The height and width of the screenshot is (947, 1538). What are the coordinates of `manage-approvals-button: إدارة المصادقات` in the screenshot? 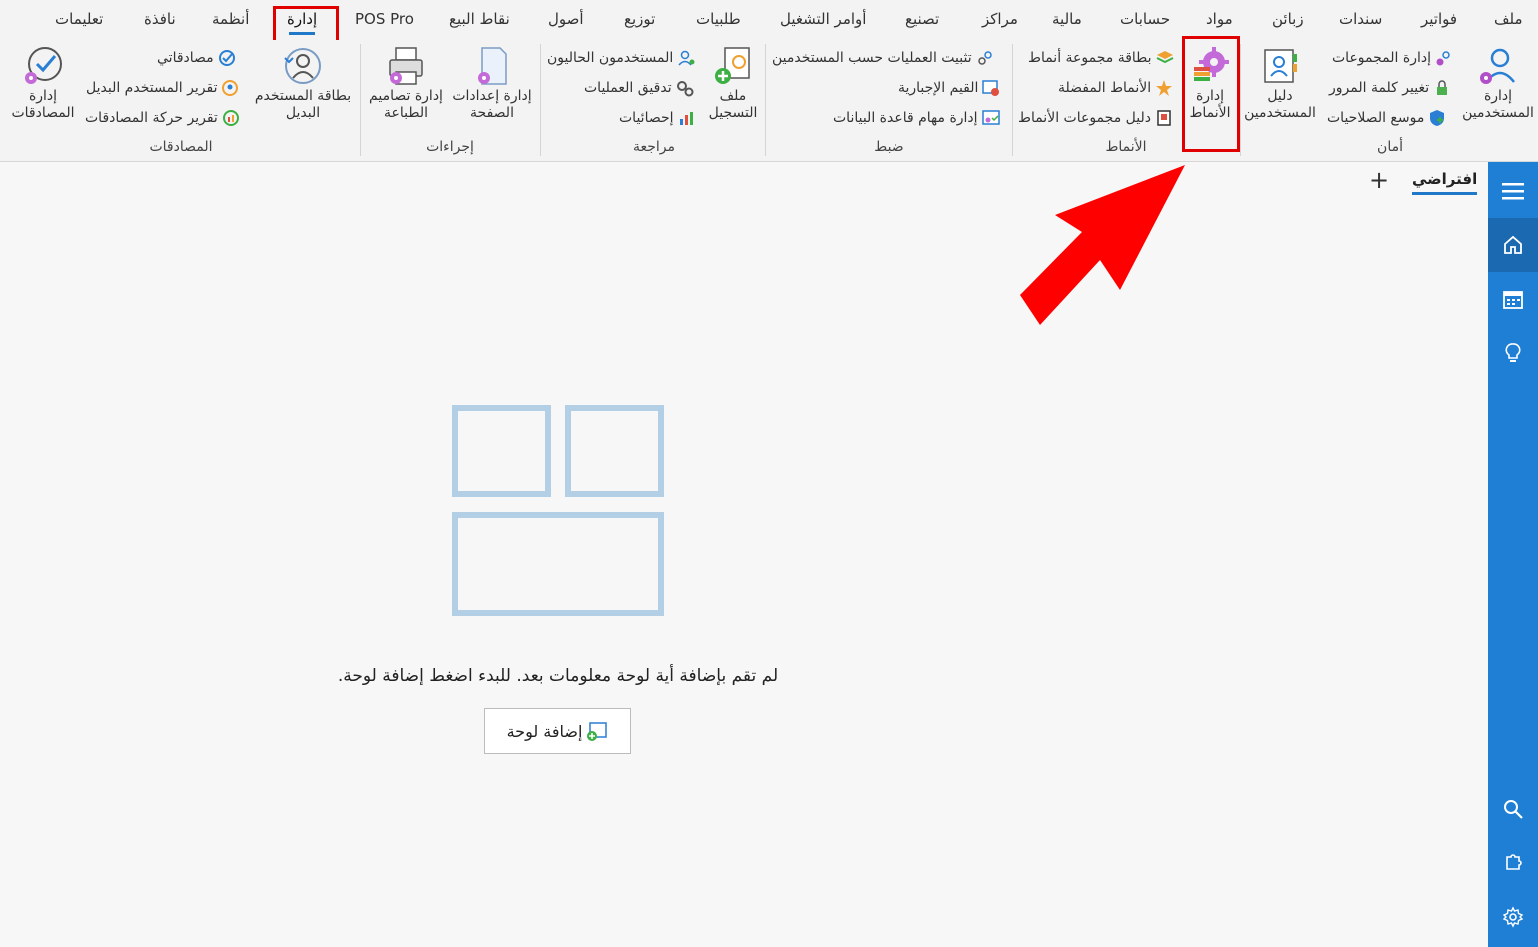 It's located at (43, 83).